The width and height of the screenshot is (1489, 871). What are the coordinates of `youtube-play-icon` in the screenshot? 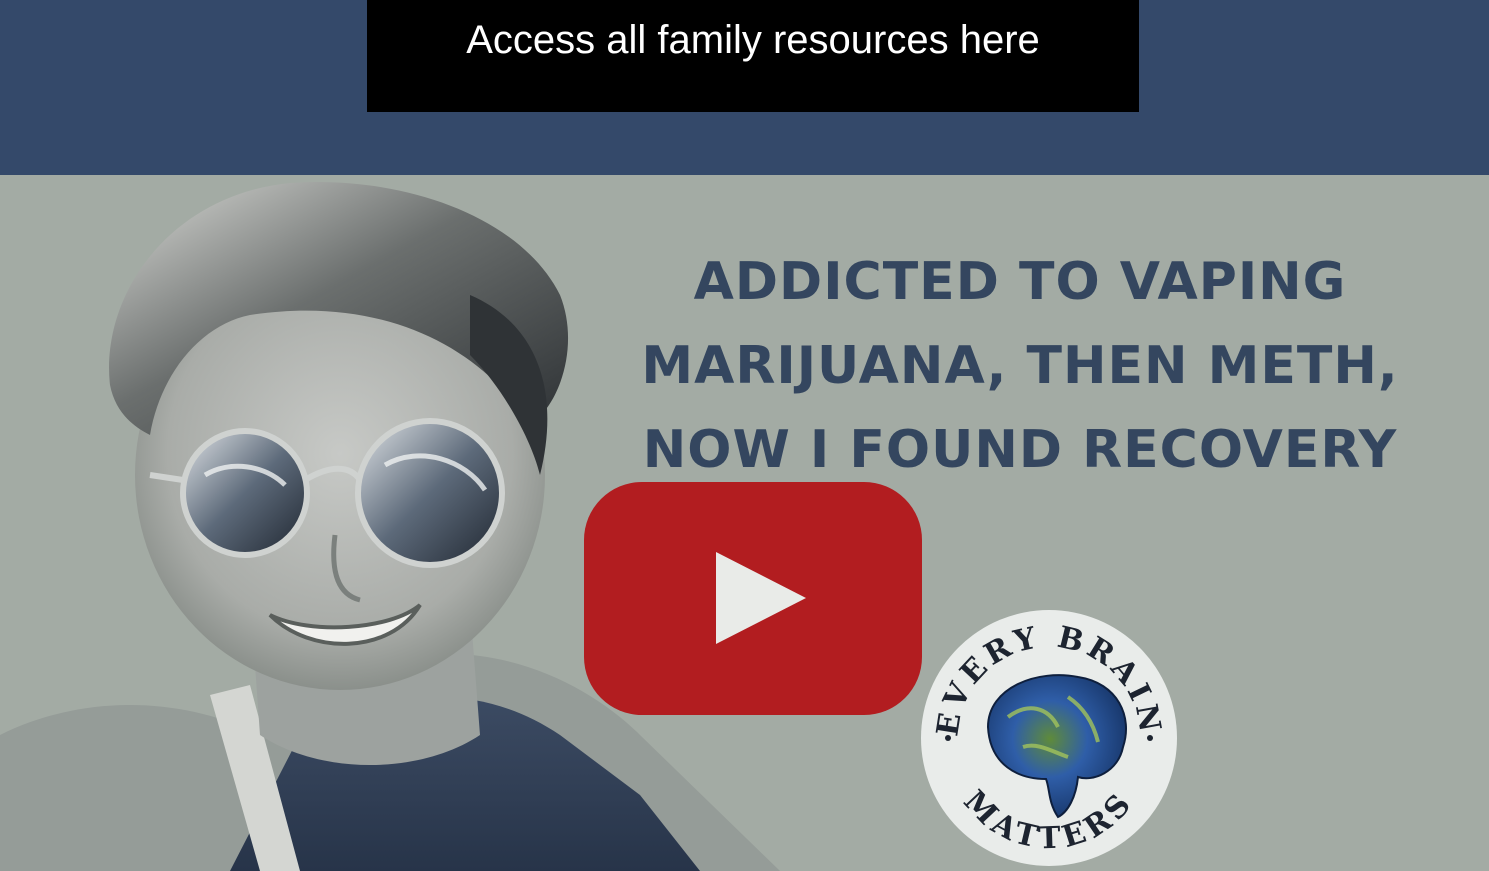 It's located at (753, 598).